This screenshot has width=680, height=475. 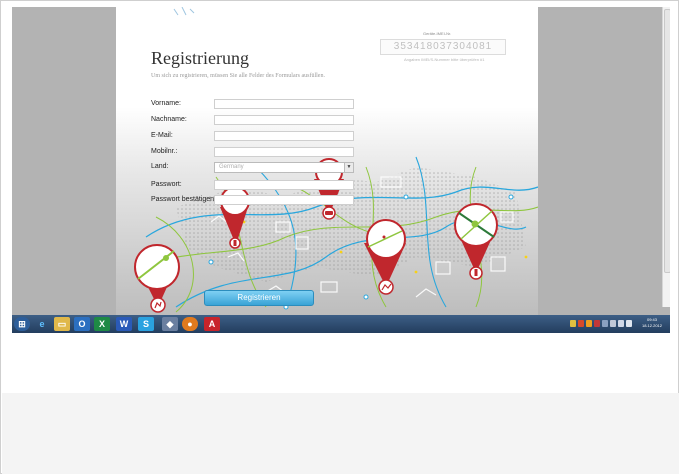 I want to click on password-confirm-label: Passwort bestätigen:, so click(x=183, y=199).